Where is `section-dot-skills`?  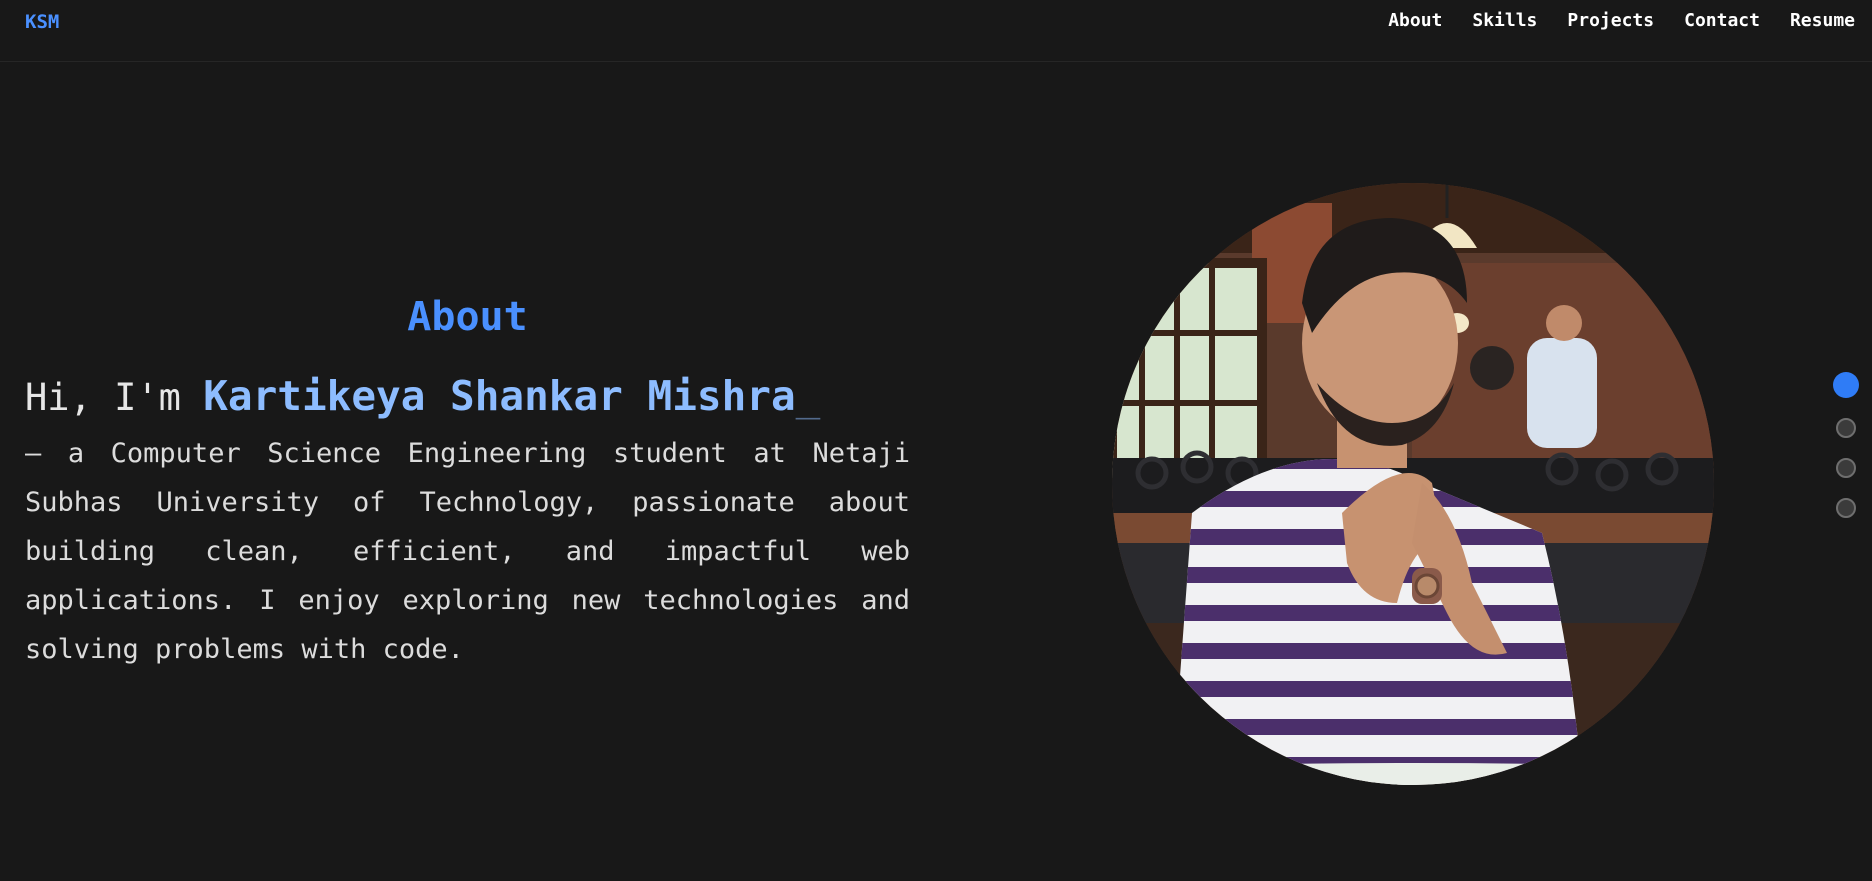 section-dot-skills is located at coordinates (1846, 428).